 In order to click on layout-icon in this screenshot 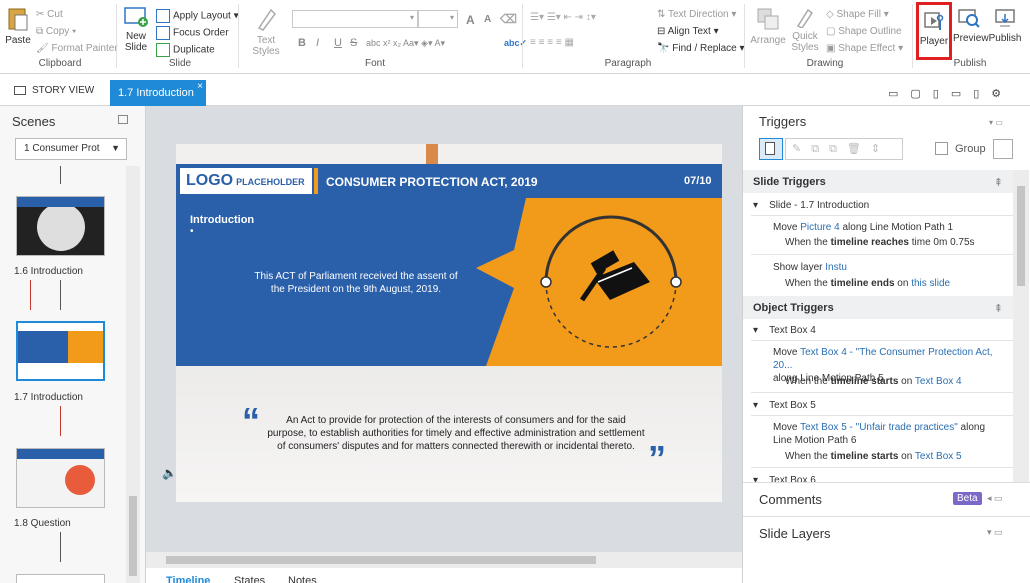, I will do `click(163, 16)`.